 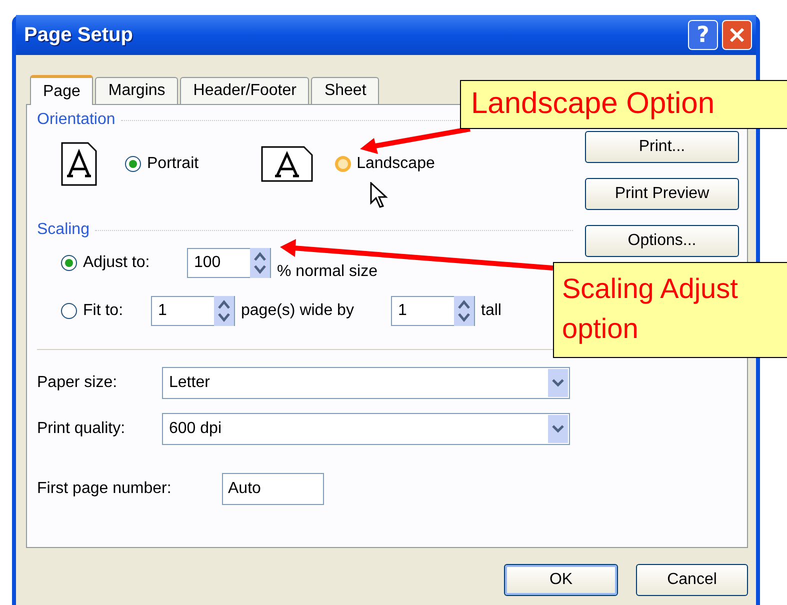 What do you see at coordinates (273, 489) in the screenshot?
I see `first-page-number-field: Auto` at bounding box center [273, 489].